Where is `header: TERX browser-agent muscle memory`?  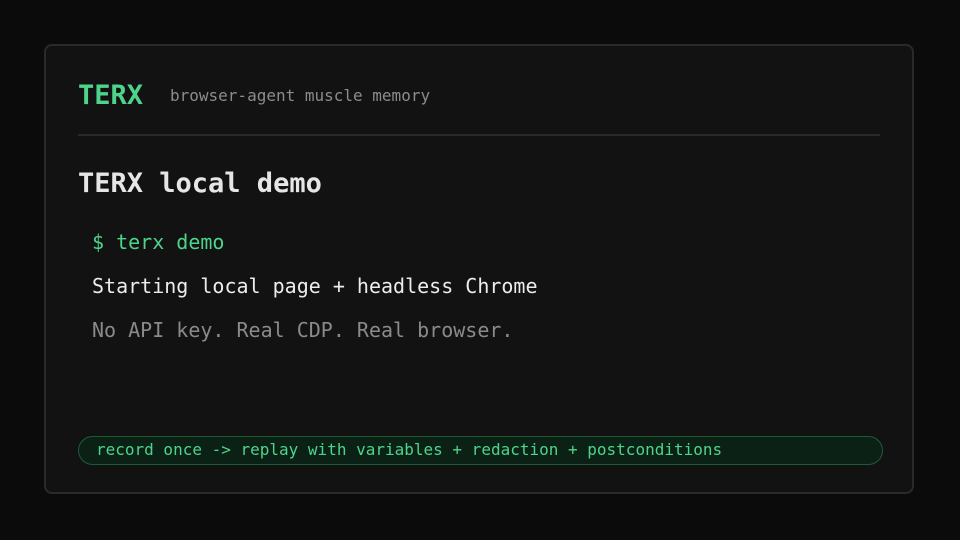
header: TERX browser-agent muscle memory is located at coordinates (479, 107).